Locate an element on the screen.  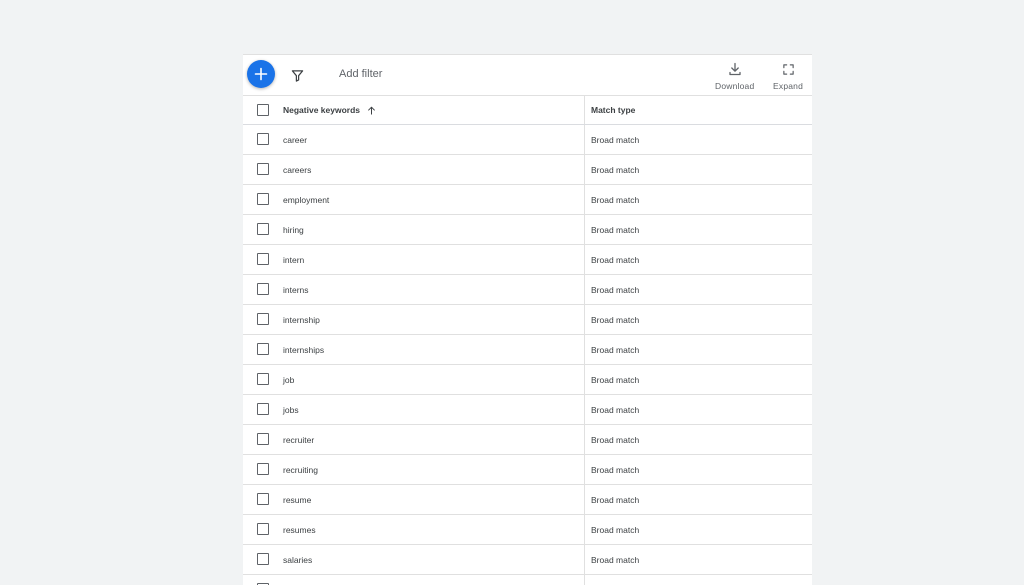
keyword-cell: resume is located at coordinates (297, 499).